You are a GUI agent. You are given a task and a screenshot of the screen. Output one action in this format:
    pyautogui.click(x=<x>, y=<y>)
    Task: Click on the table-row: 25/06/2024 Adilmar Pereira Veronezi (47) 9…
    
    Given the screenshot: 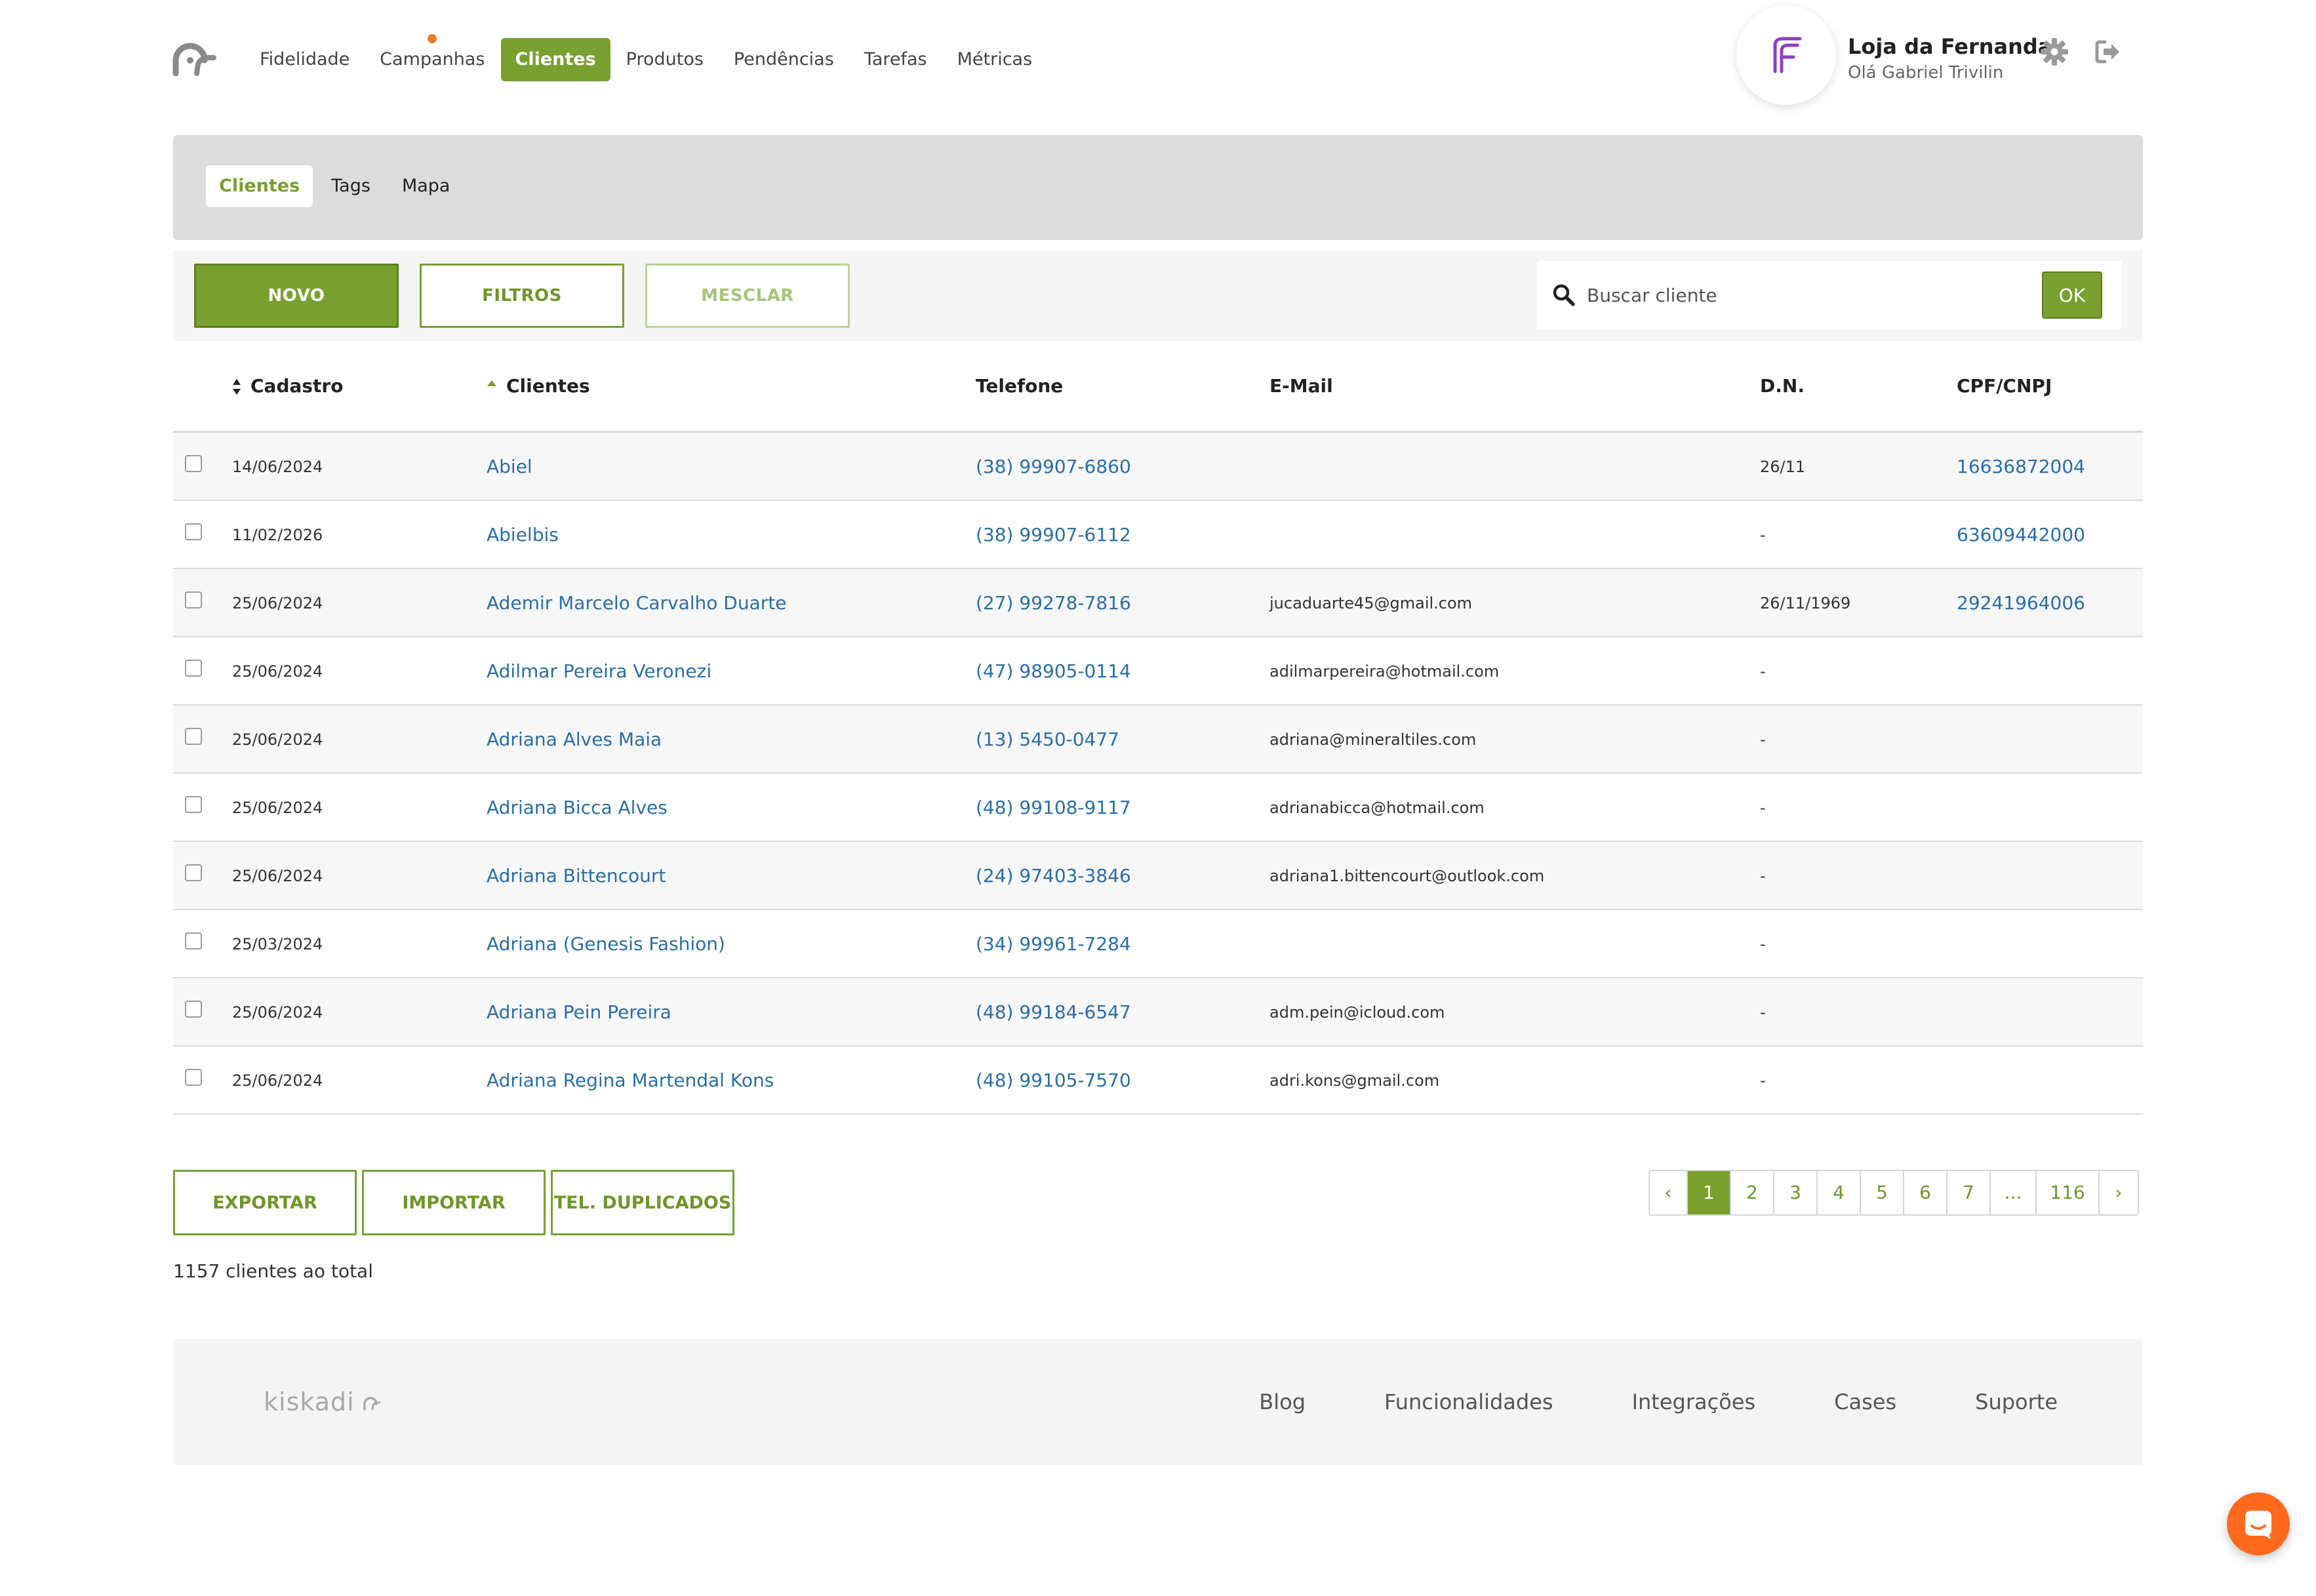 What is the action you would take?
    pyautogui.click(x=1158, y=671)
    